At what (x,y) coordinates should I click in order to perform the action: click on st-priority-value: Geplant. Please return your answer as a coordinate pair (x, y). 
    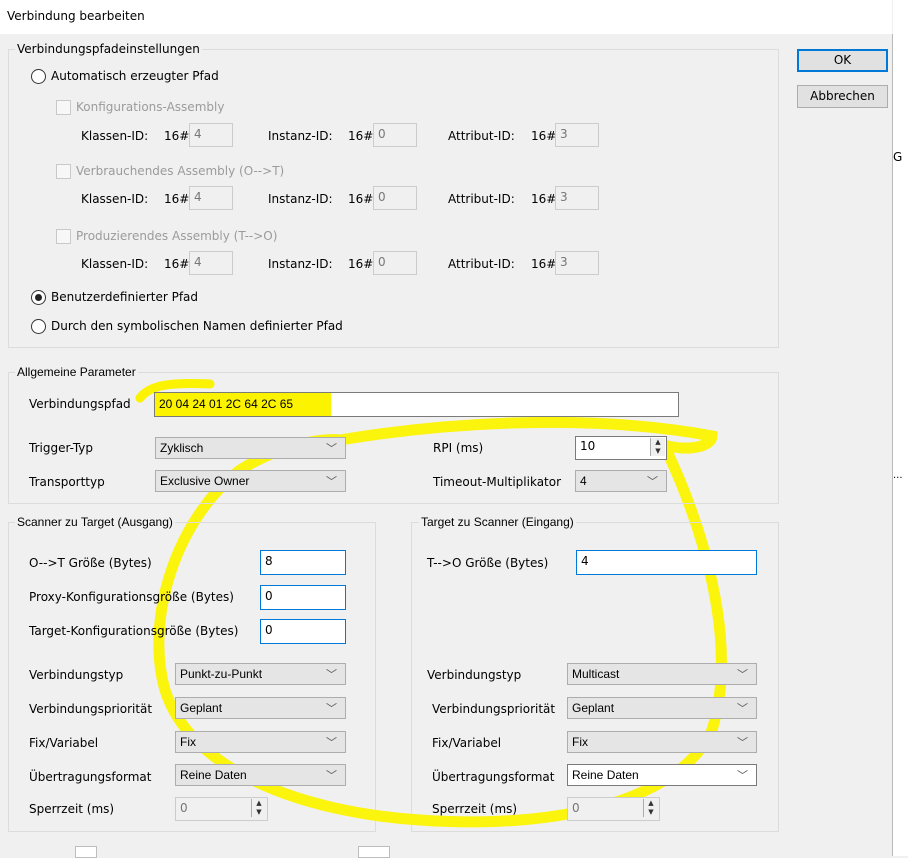
    Looking at the image, I should click on (201, 708).